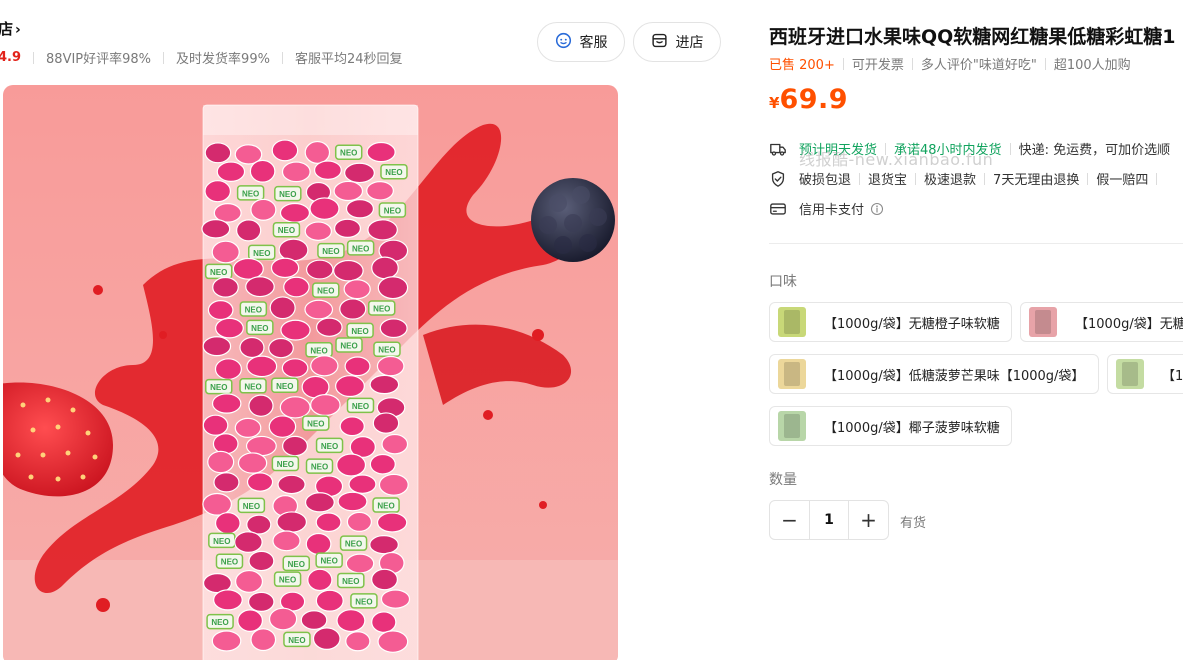  I want to click on enter-store-button: 进店, so click(677, 42).